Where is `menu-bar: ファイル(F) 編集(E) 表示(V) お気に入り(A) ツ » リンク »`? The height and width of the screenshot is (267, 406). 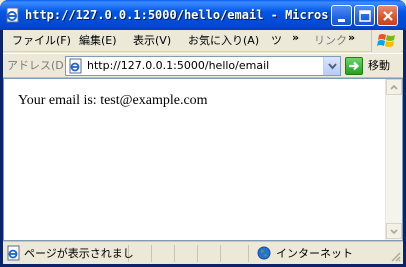 menu-bar: ファイル(F) 編集(E) 表示(V) お気に入り(A) ツ » リンク » is located at coordinates (203, 41).